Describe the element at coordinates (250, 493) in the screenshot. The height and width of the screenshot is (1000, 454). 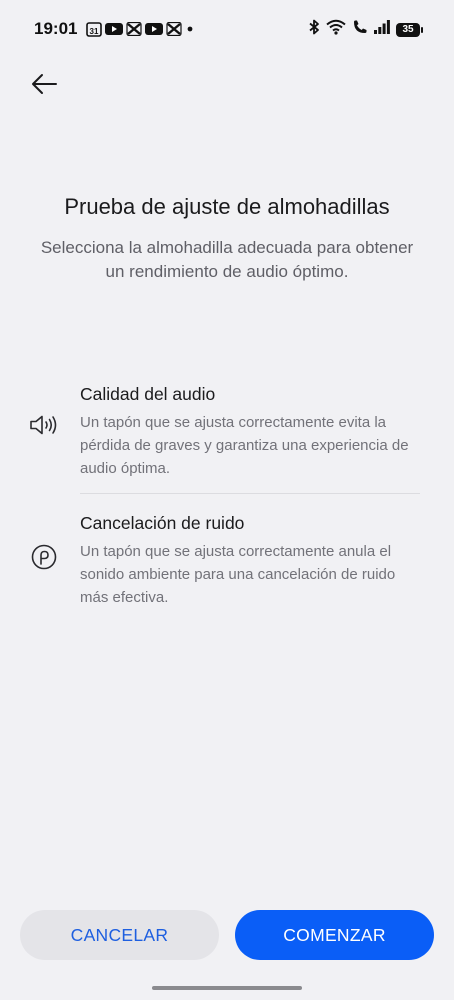
I see `divider` at that location.